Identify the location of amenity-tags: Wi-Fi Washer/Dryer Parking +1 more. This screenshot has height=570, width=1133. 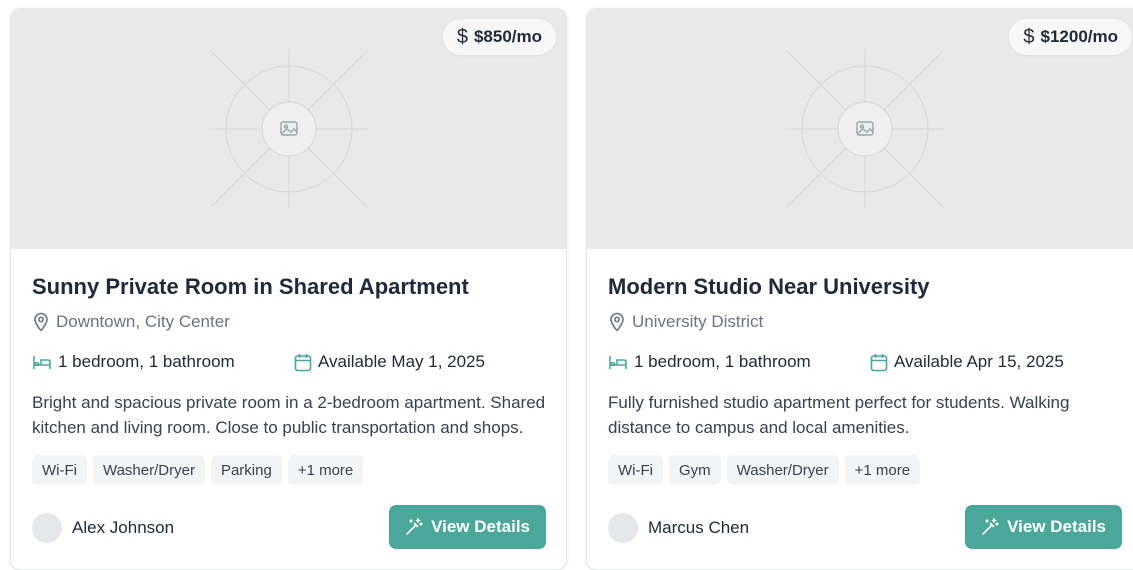
(198, 470).